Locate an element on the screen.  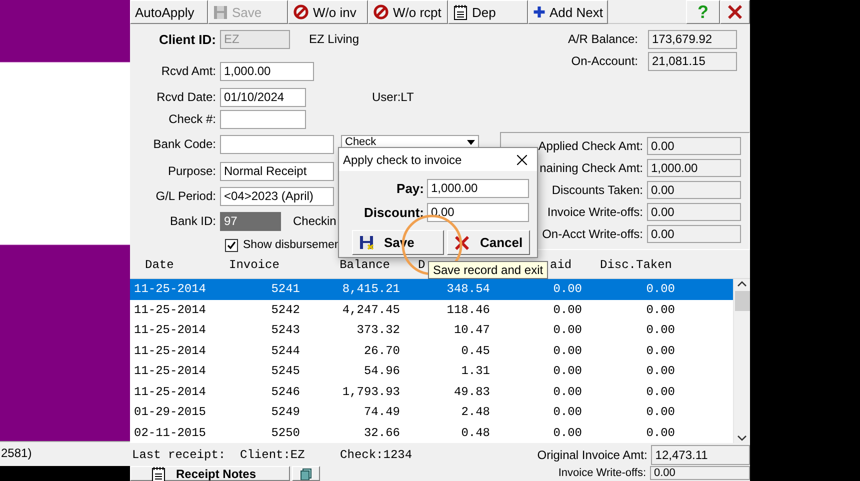
writeoff-field: 0.00 is located at coordinates (700, 473).